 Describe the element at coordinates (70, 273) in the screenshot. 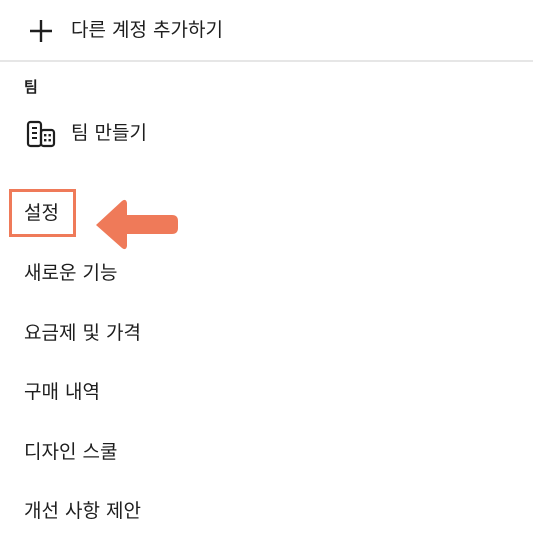

I see `menu-item-whats-new: 새로운 기능` at that location.